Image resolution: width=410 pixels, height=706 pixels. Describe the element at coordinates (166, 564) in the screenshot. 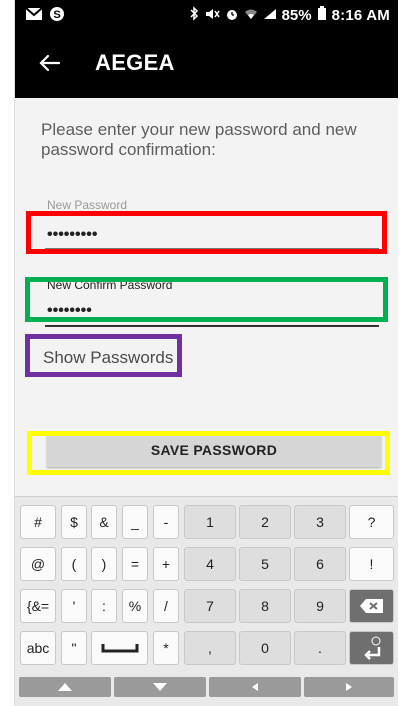

I see `key-plus: +` at that location.